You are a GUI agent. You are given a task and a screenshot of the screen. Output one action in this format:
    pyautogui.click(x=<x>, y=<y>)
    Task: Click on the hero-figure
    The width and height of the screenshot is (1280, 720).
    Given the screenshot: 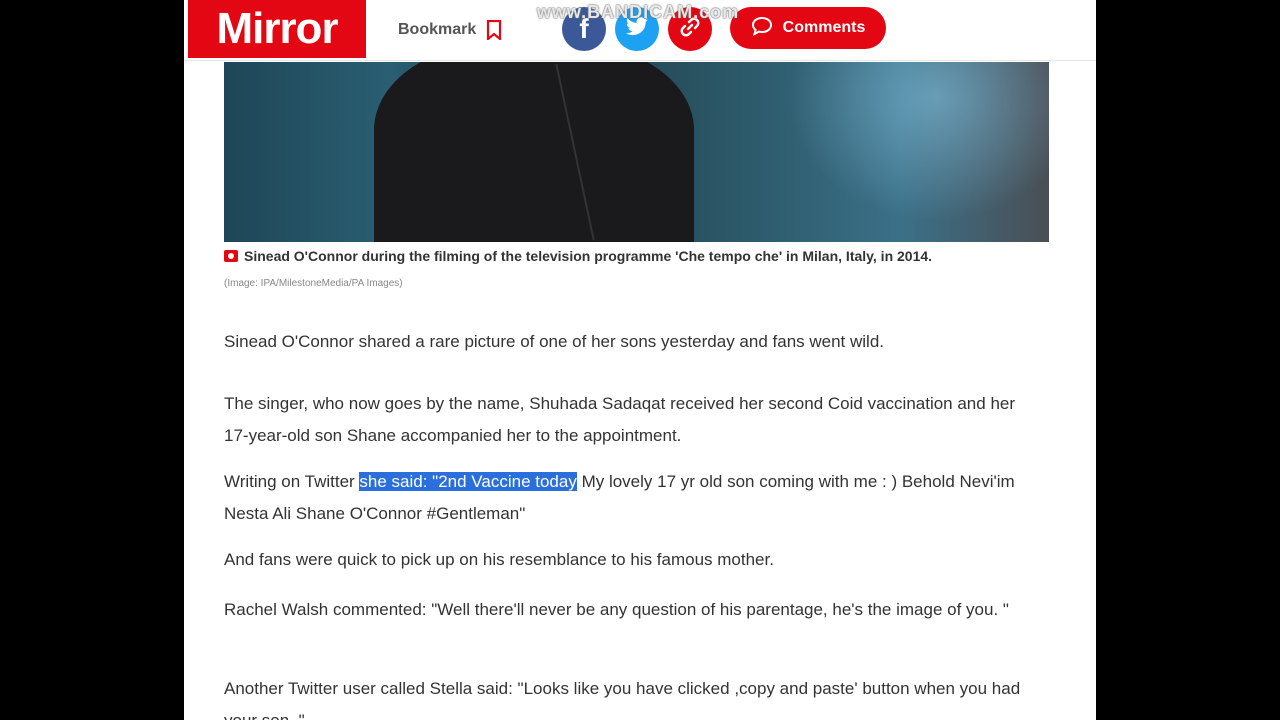 What is the action you would take?
    pyautogui.click(x=534, y=152)
    